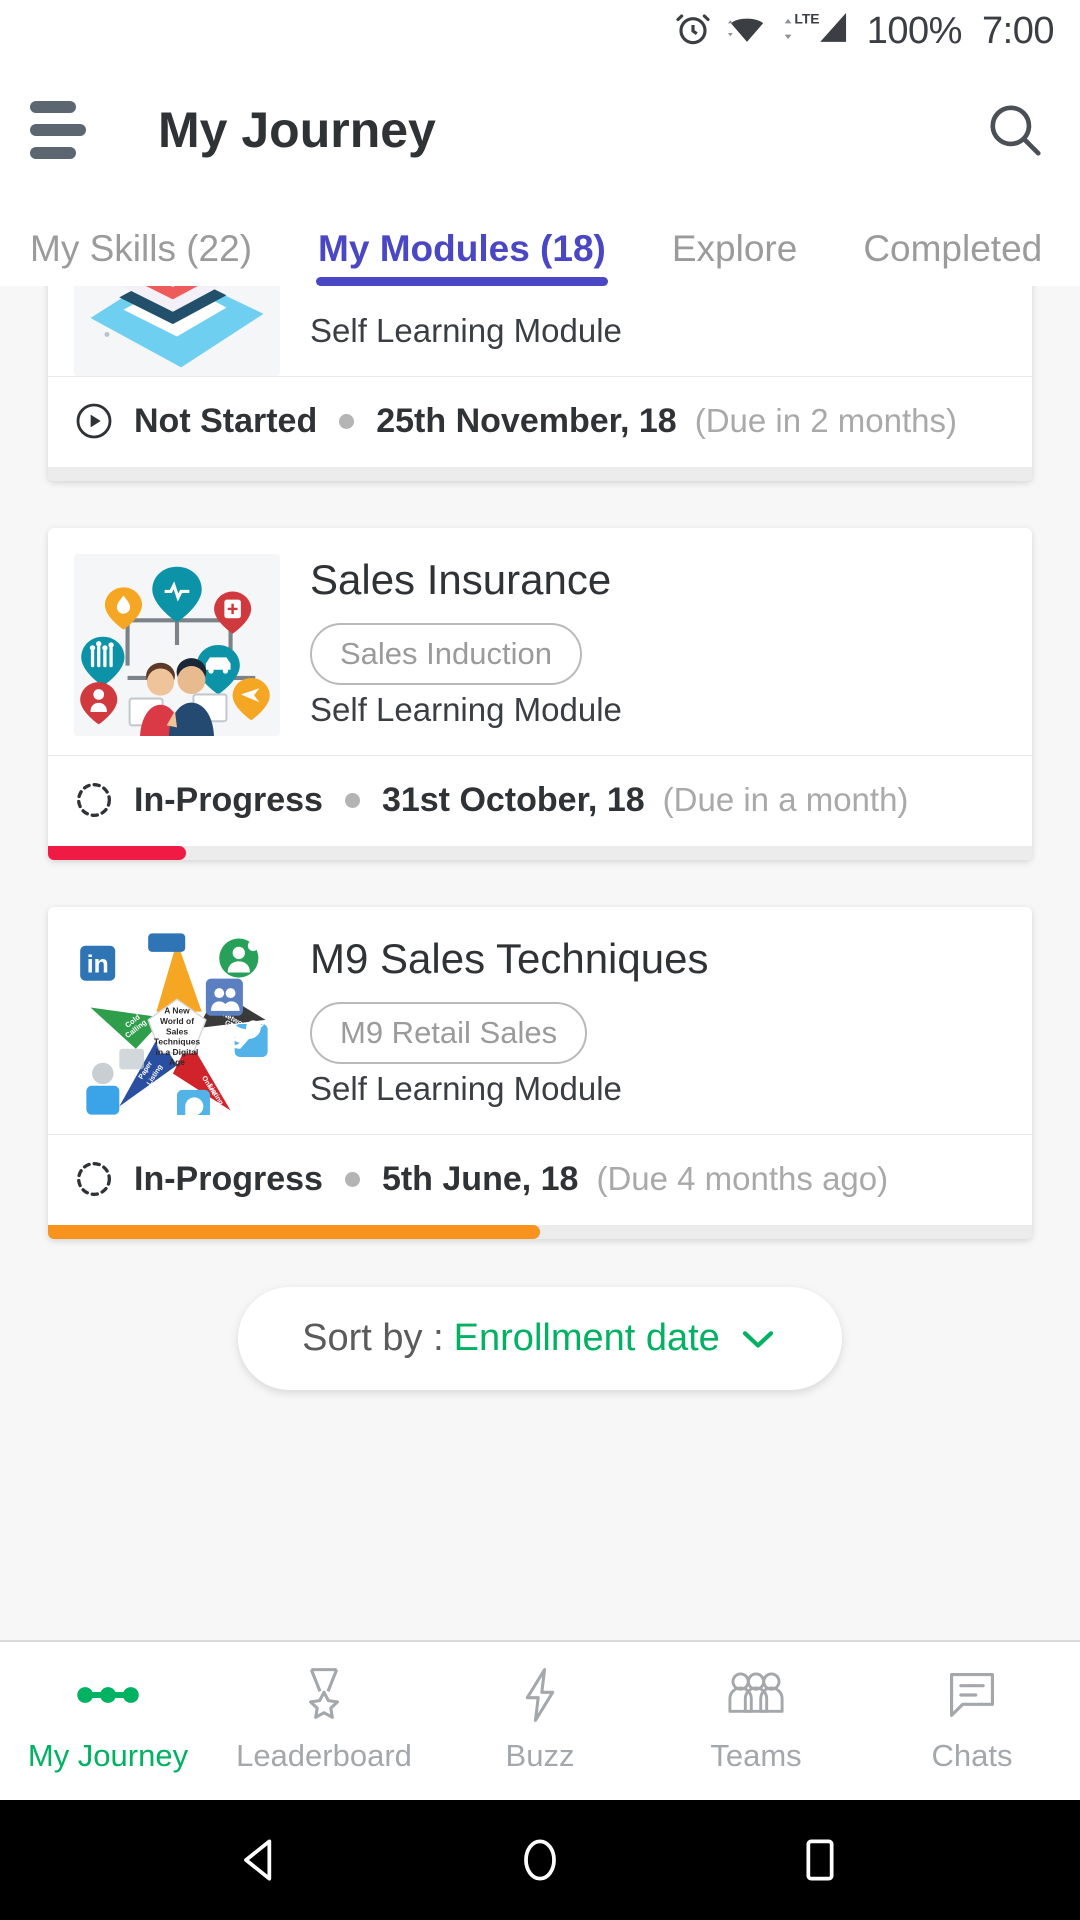 This screenshot has width=1080, height=1920. I want to click on lte-signal-icon: LTE, so click(817, 31).